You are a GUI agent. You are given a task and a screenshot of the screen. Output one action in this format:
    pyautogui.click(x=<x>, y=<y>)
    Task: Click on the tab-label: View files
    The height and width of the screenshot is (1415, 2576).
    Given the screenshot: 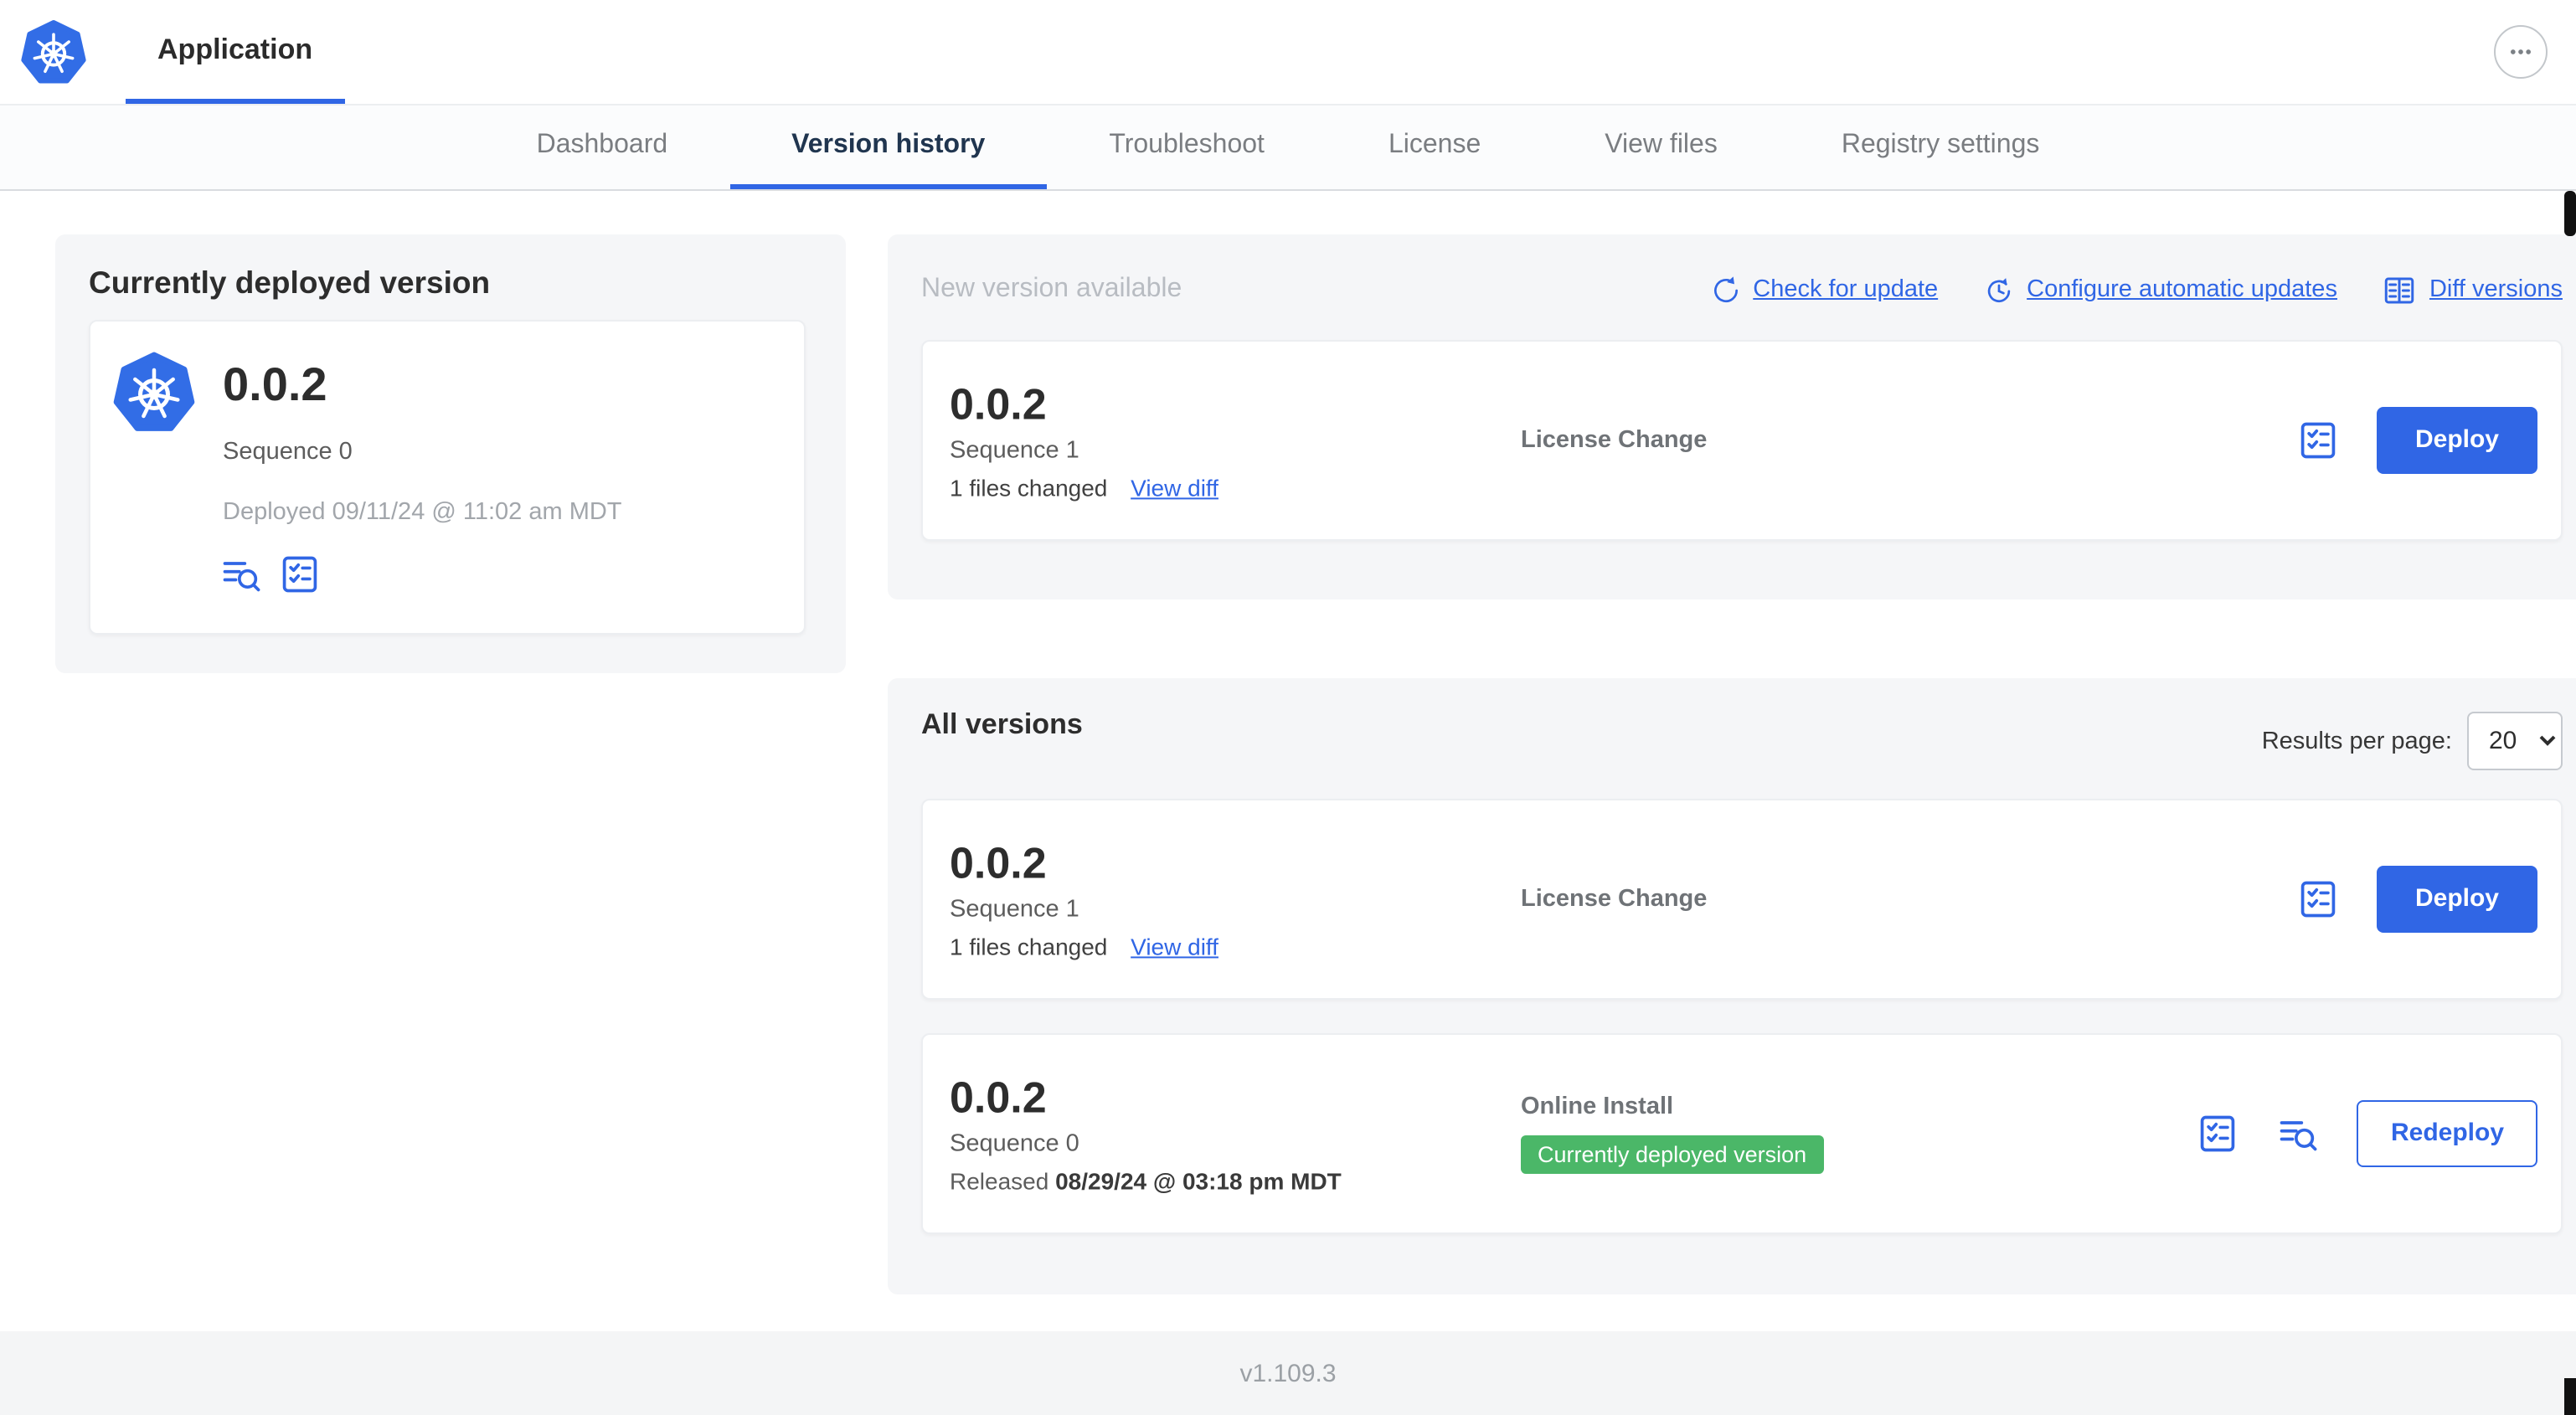 What is the action you would take?
    pyautogui.click(x=1661, y=144)
    